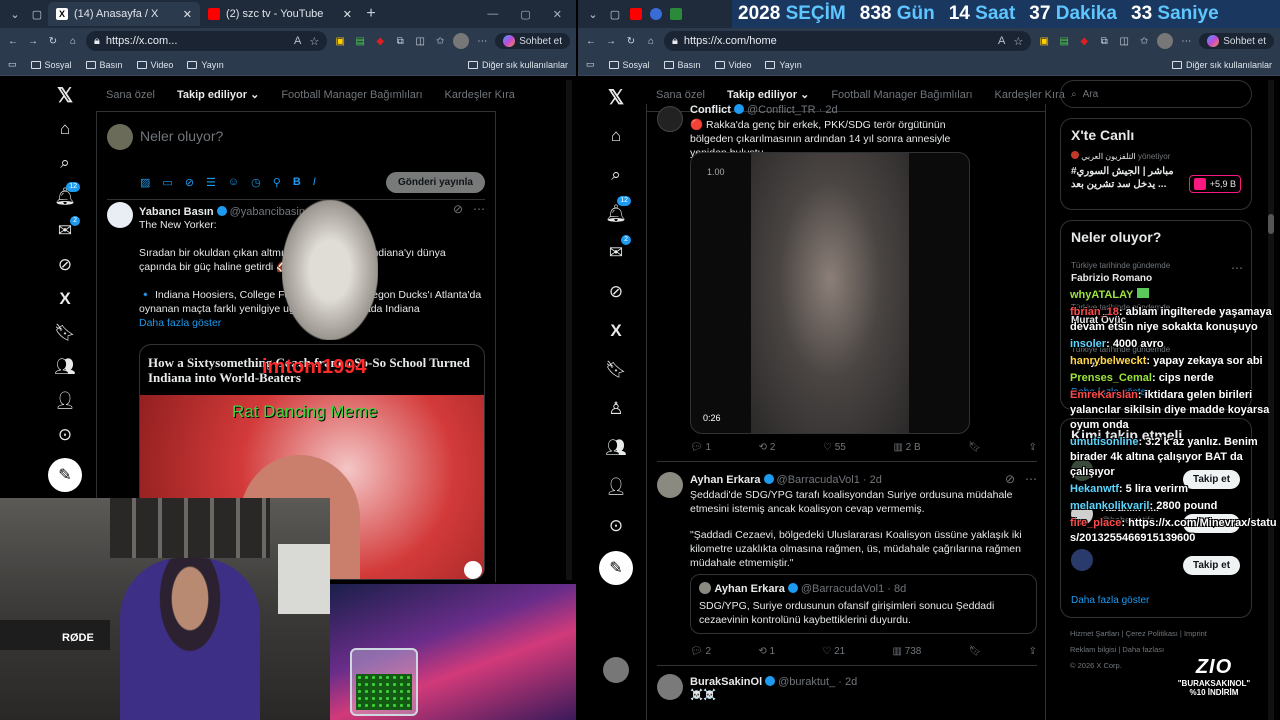 This screenshot has height=720, width=1280. Describe the element at coordinates (680, 95) in the screenshot. I see `tab-for-you: Sana özel` at that location.